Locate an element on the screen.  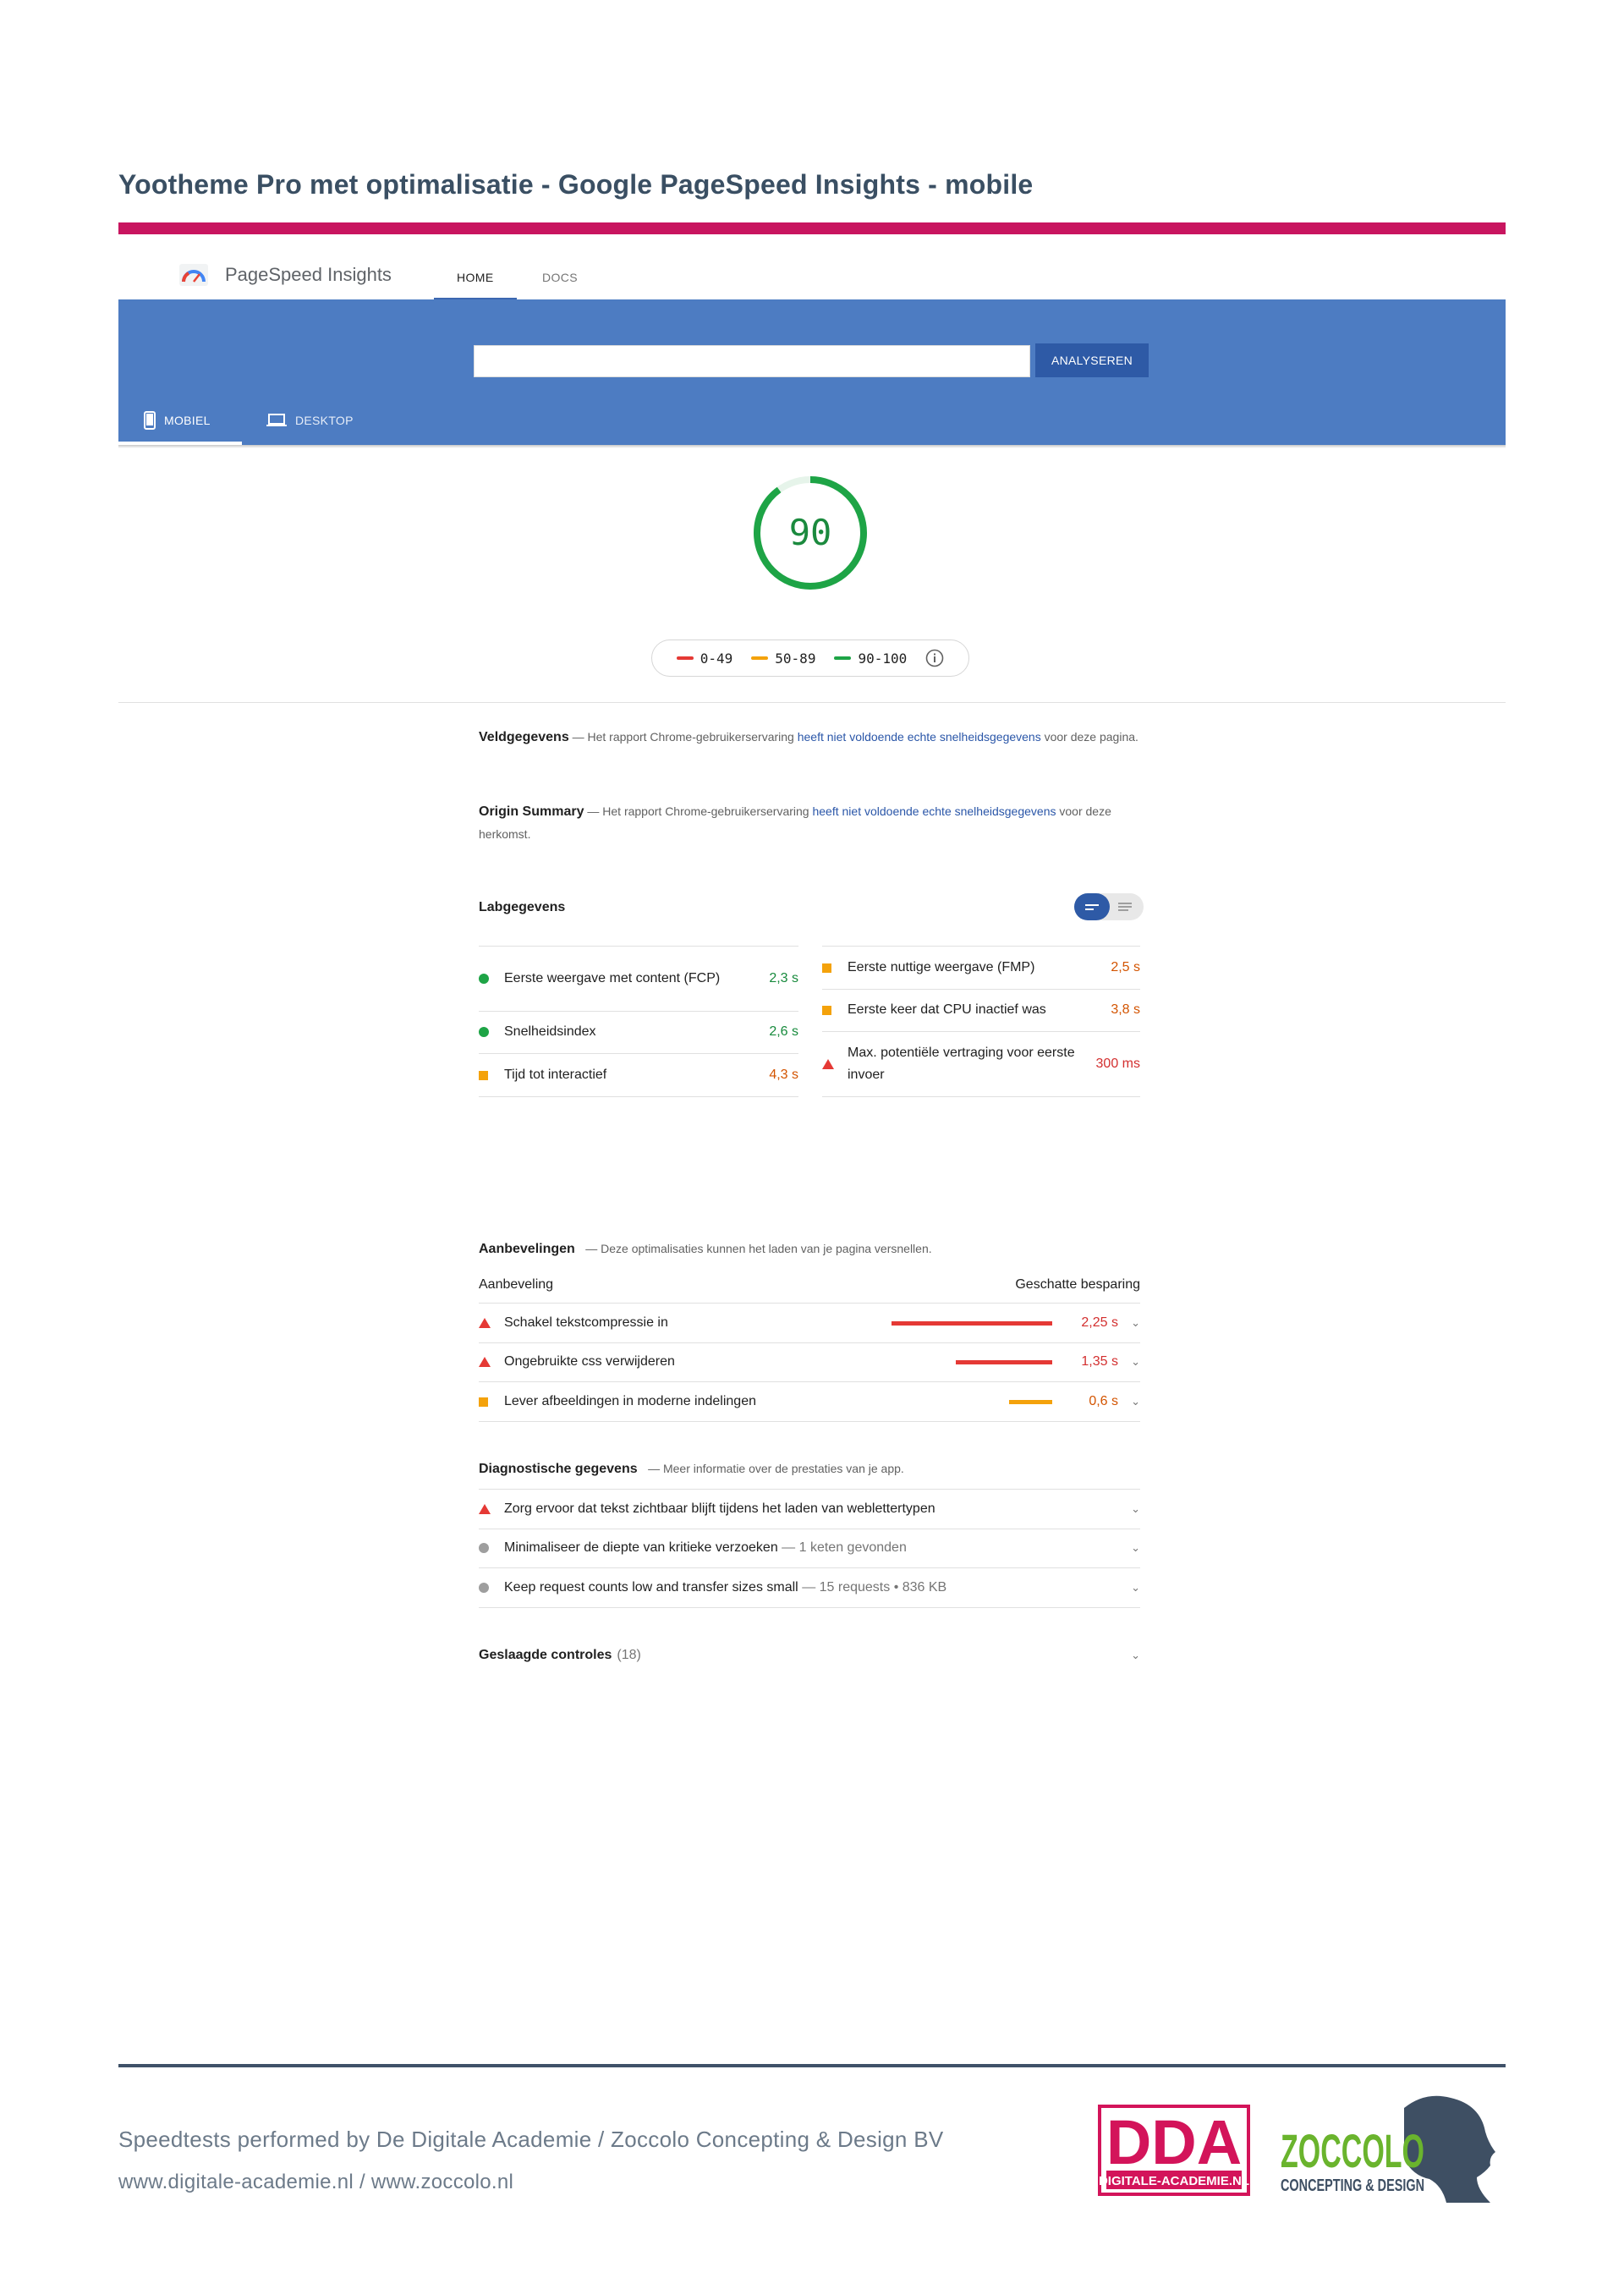
legend-range: 90-100 is located at coordinates (883, 659).